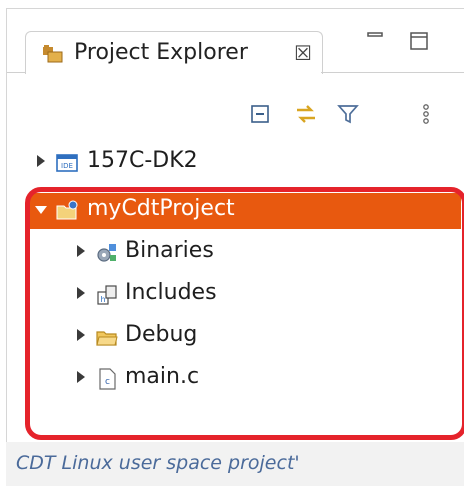  I want to click on tab-title: Project Explorer, so click(161, 52).